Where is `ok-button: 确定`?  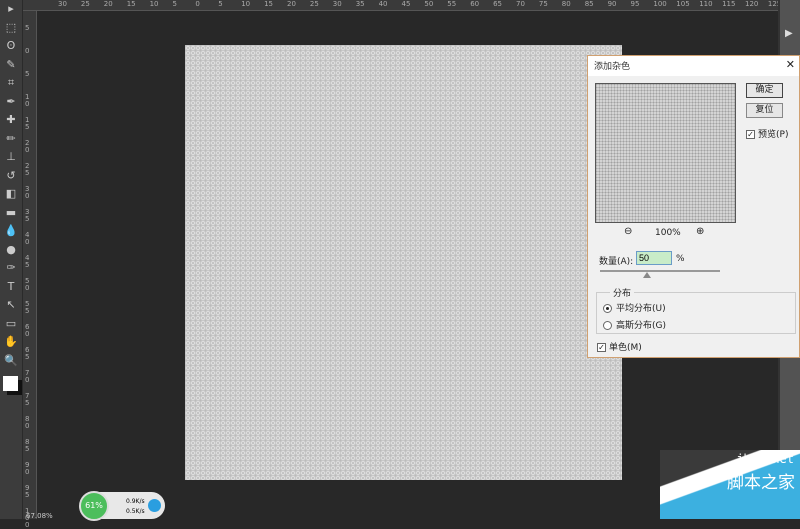 ok-button: 确定 is located at coordinates (764, 90).